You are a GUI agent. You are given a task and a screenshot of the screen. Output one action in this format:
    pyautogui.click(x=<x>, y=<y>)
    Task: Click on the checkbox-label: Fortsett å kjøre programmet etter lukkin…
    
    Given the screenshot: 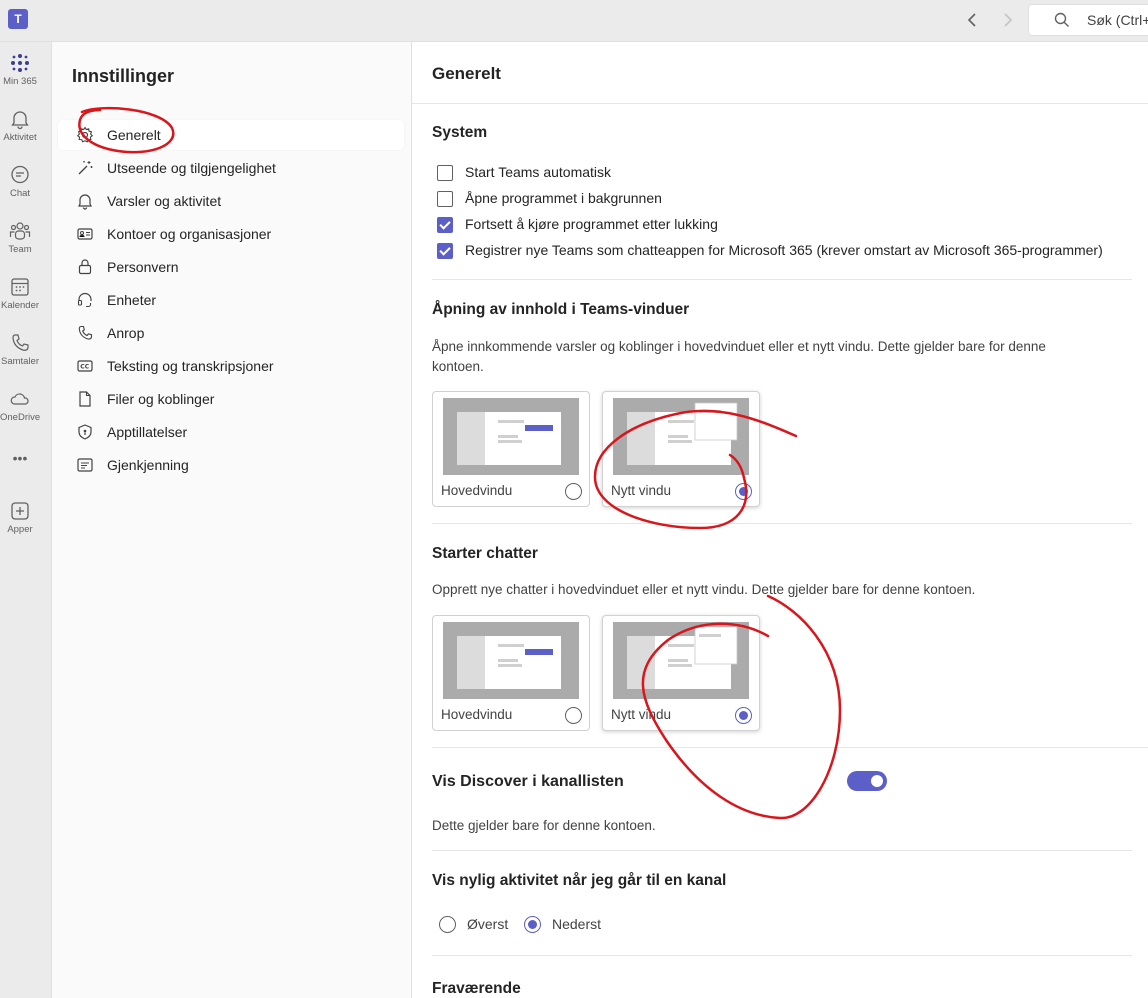 What is the action you would take?
    pyautogui.click(x=591, y=224)
    